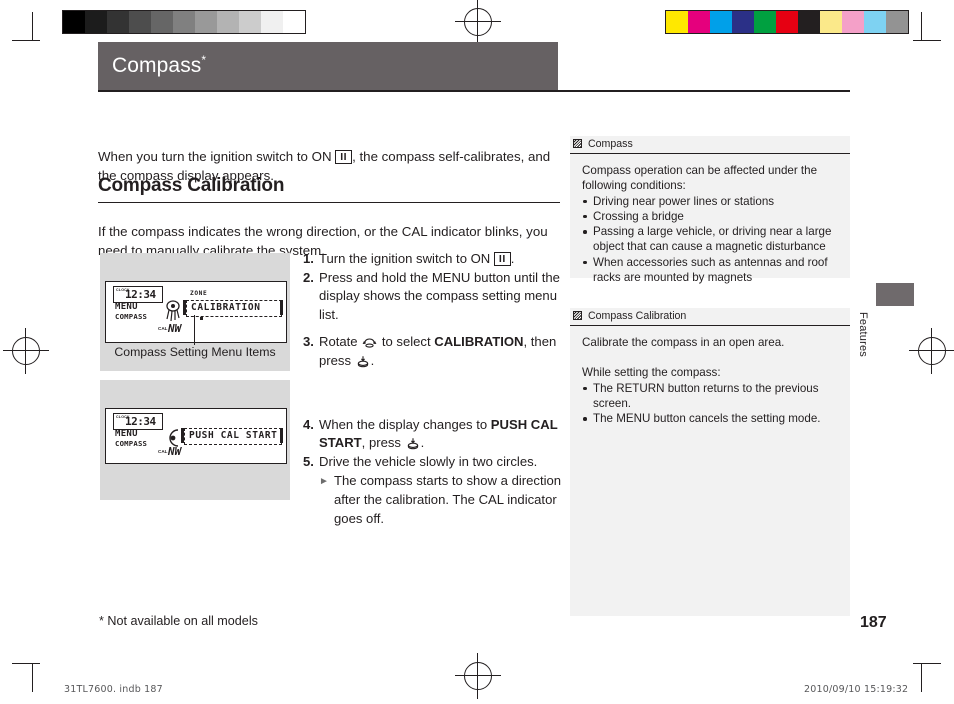  I want to click on crop-mark-bl-v, so click(32, 678).